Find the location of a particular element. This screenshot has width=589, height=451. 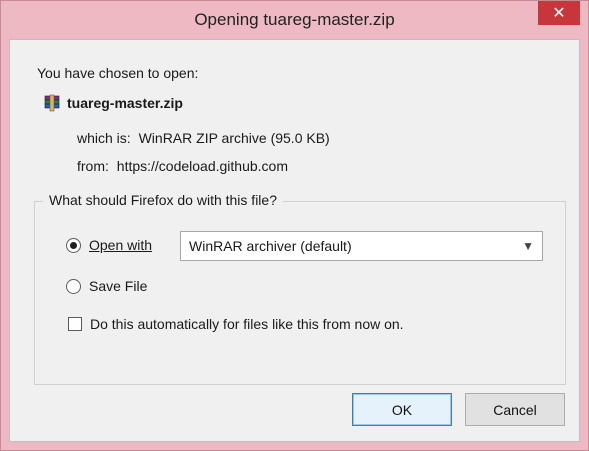

file-row: tuareg-master.zip is located at coordinates (113, 103).